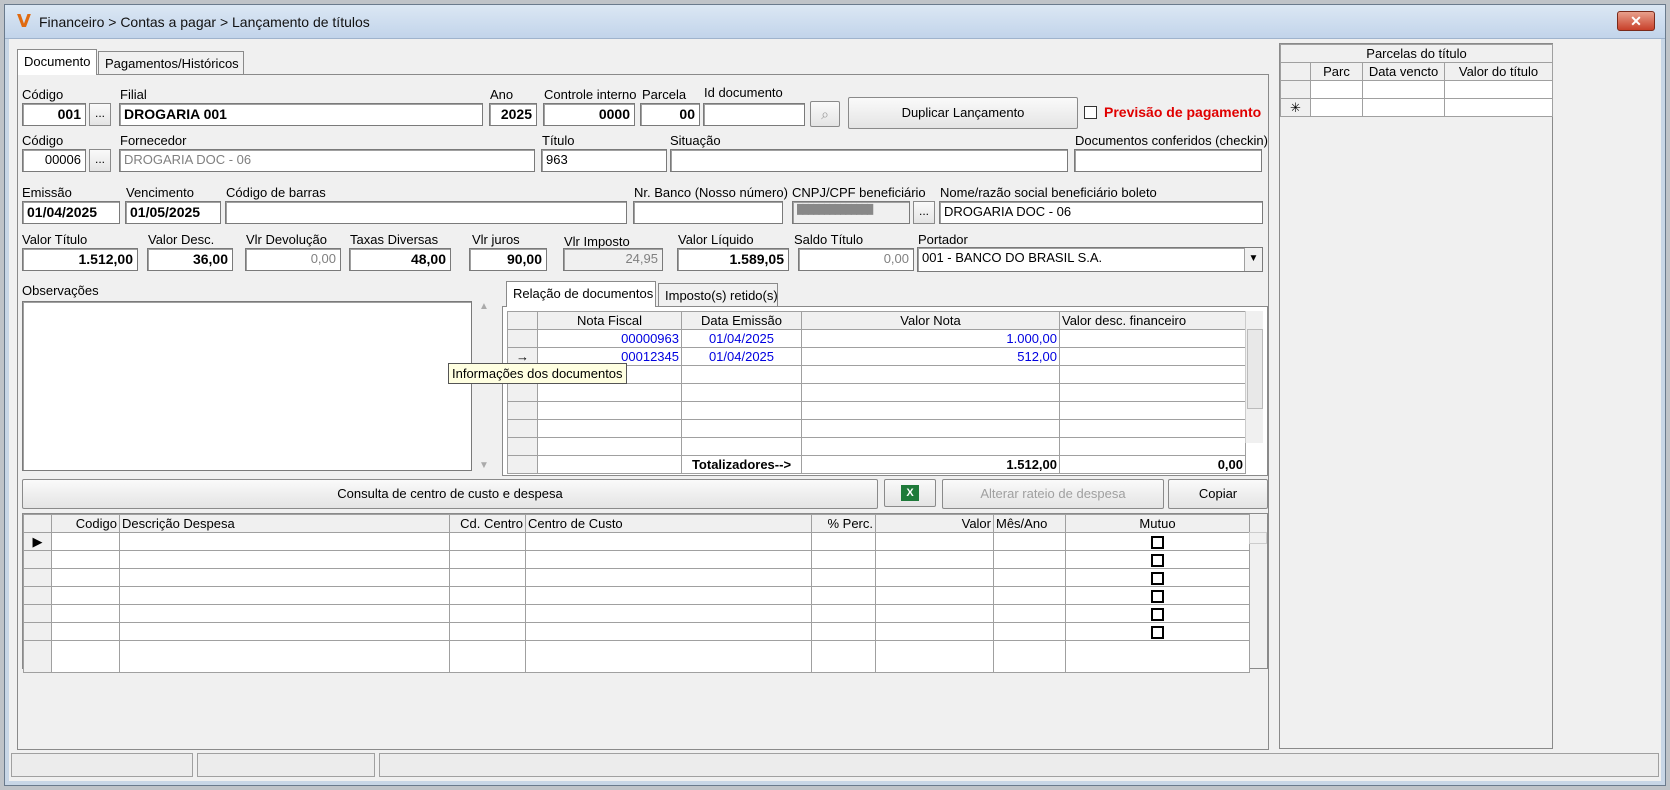 The height and width of the screenshot is (790, 1670). Describe the element at coordinates (1258, 538) in the screenshot. I see `despesa-grid-scrollbar` at that location.